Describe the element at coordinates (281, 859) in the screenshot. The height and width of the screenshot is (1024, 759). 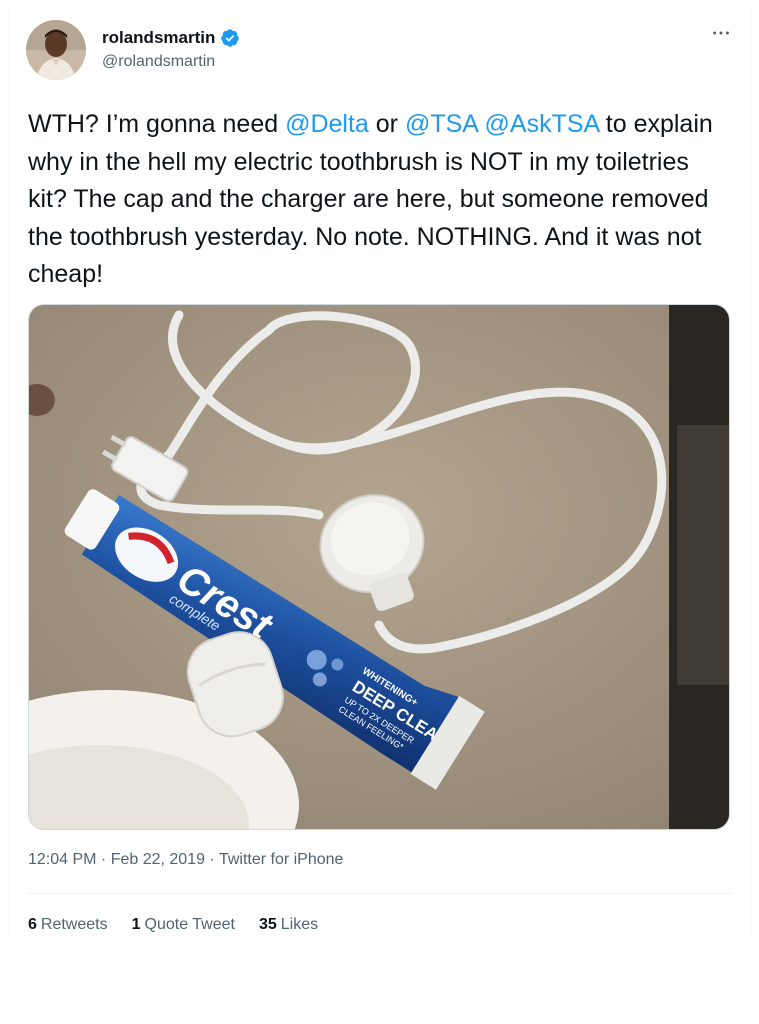
I see `tweet-source: Twitter for iPhone` at that location.